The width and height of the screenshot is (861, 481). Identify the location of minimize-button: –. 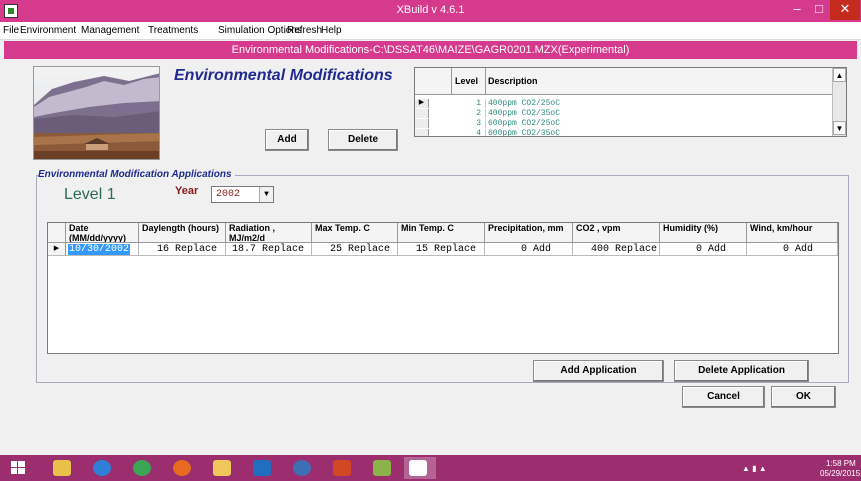
(797, 10).